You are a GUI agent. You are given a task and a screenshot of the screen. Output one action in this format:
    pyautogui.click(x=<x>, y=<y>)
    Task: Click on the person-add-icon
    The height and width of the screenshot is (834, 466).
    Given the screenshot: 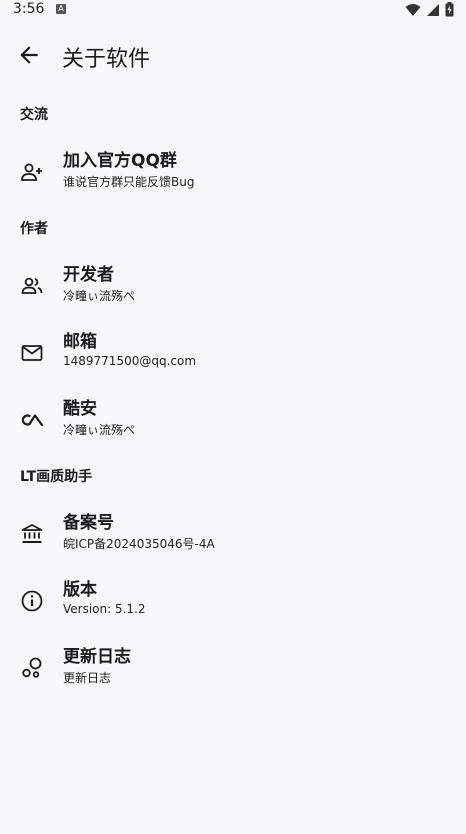 What is the action you would take?
    pyautogui.click(x=31, y=172)
    